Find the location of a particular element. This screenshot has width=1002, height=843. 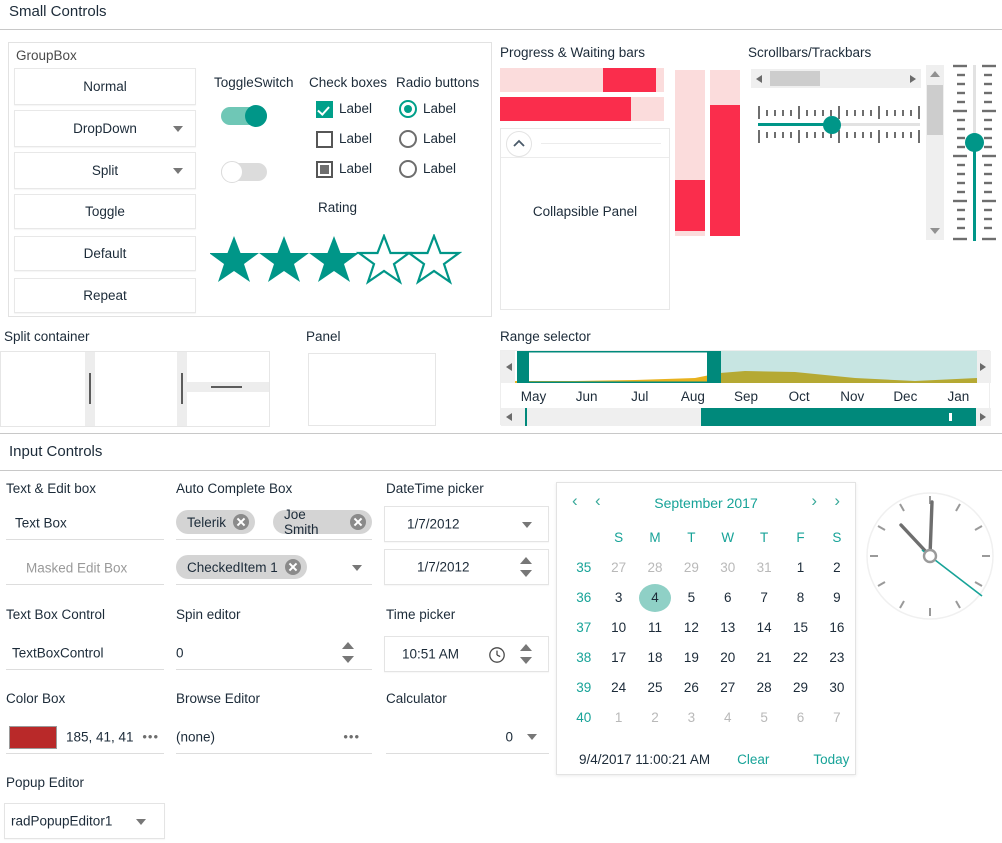

calendar-day: 20 is located at coordinates (728, 658).